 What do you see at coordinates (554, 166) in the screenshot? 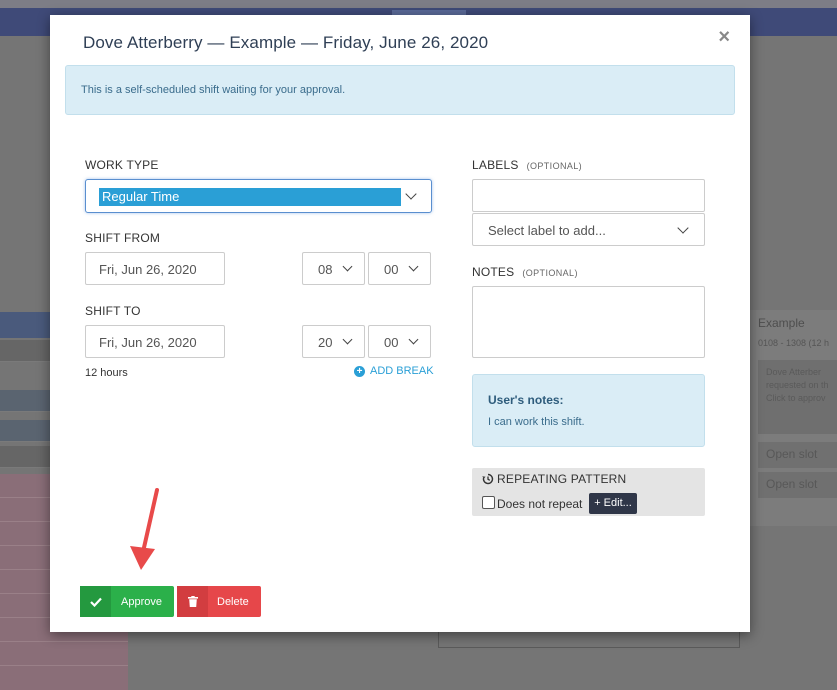
I see `labels-optional: (OPTIONAL)` at bounding box center [554, 166].